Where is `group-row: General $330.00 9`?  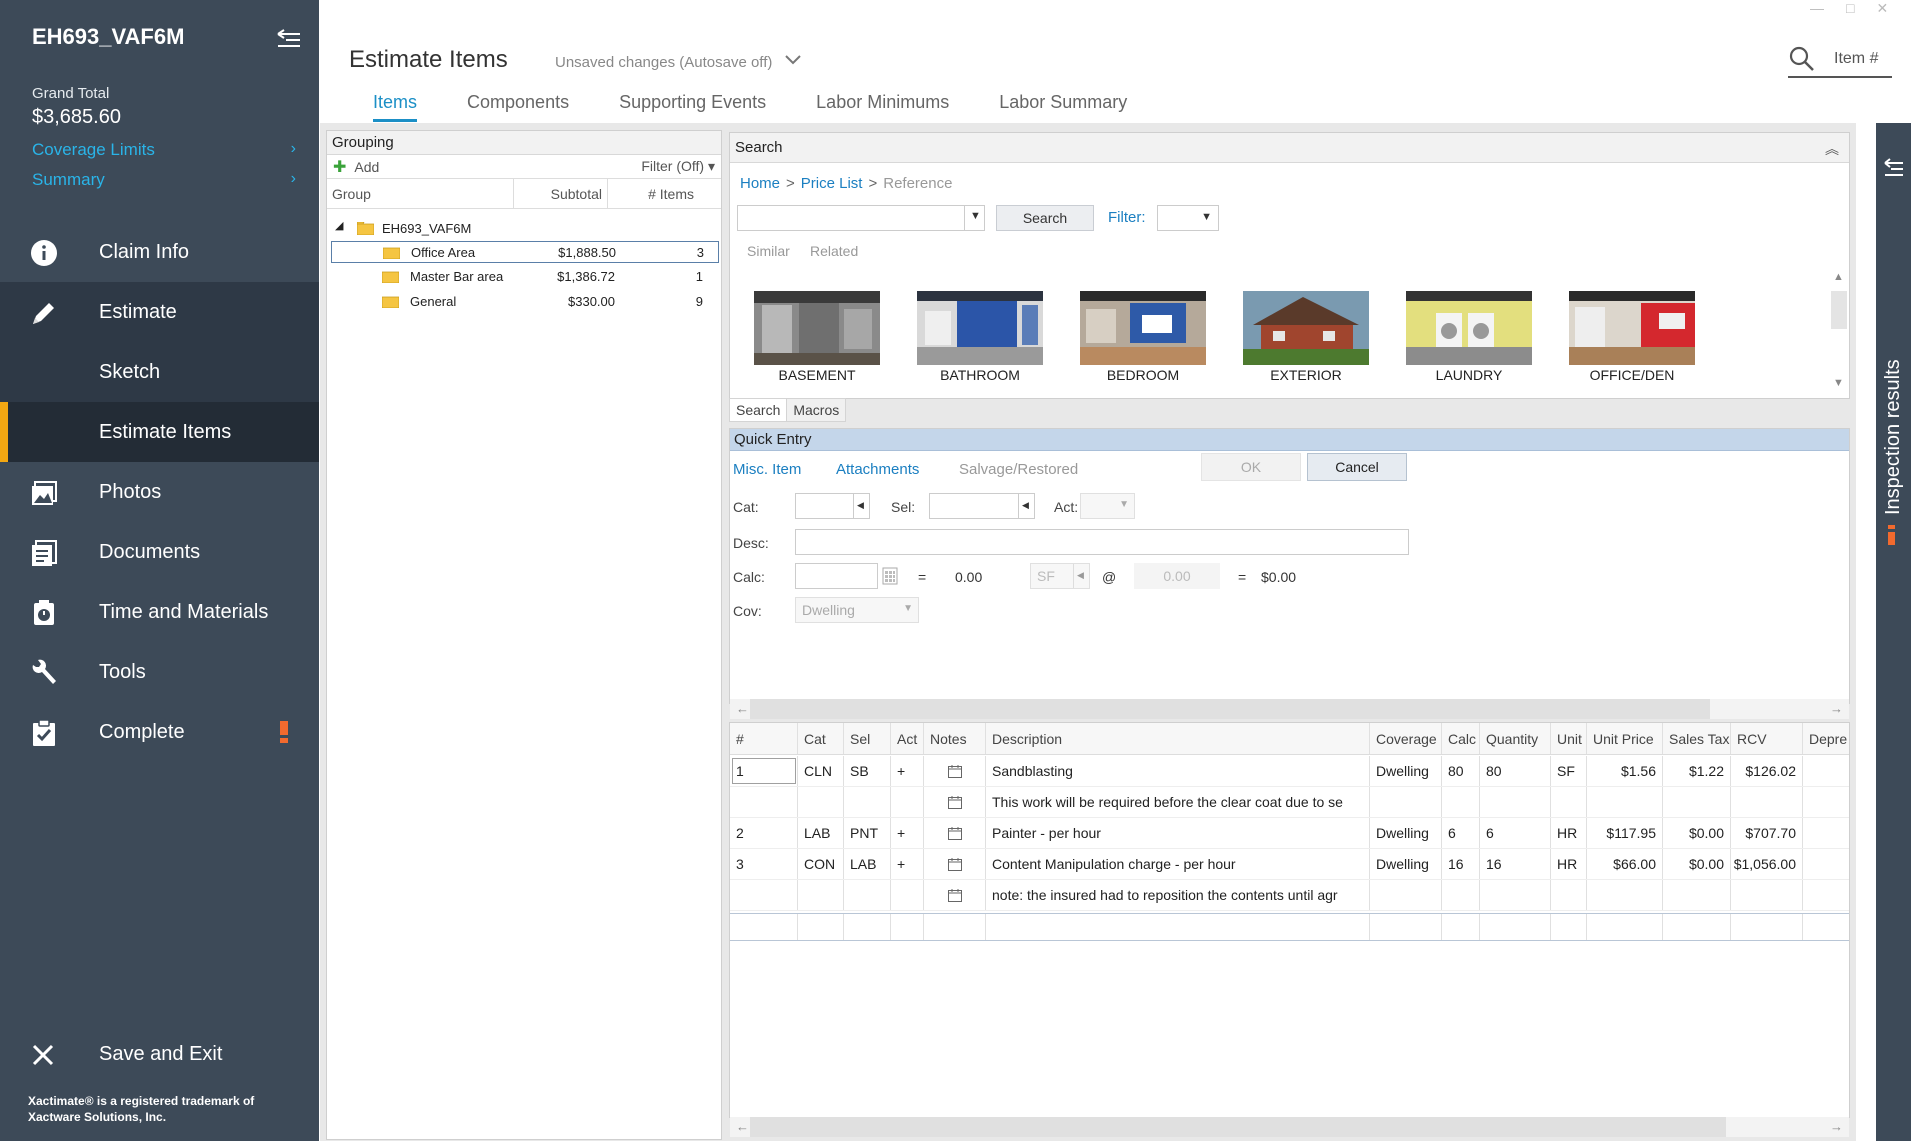 group-row: General $330.00 9 is located at coordinates (524, 302).